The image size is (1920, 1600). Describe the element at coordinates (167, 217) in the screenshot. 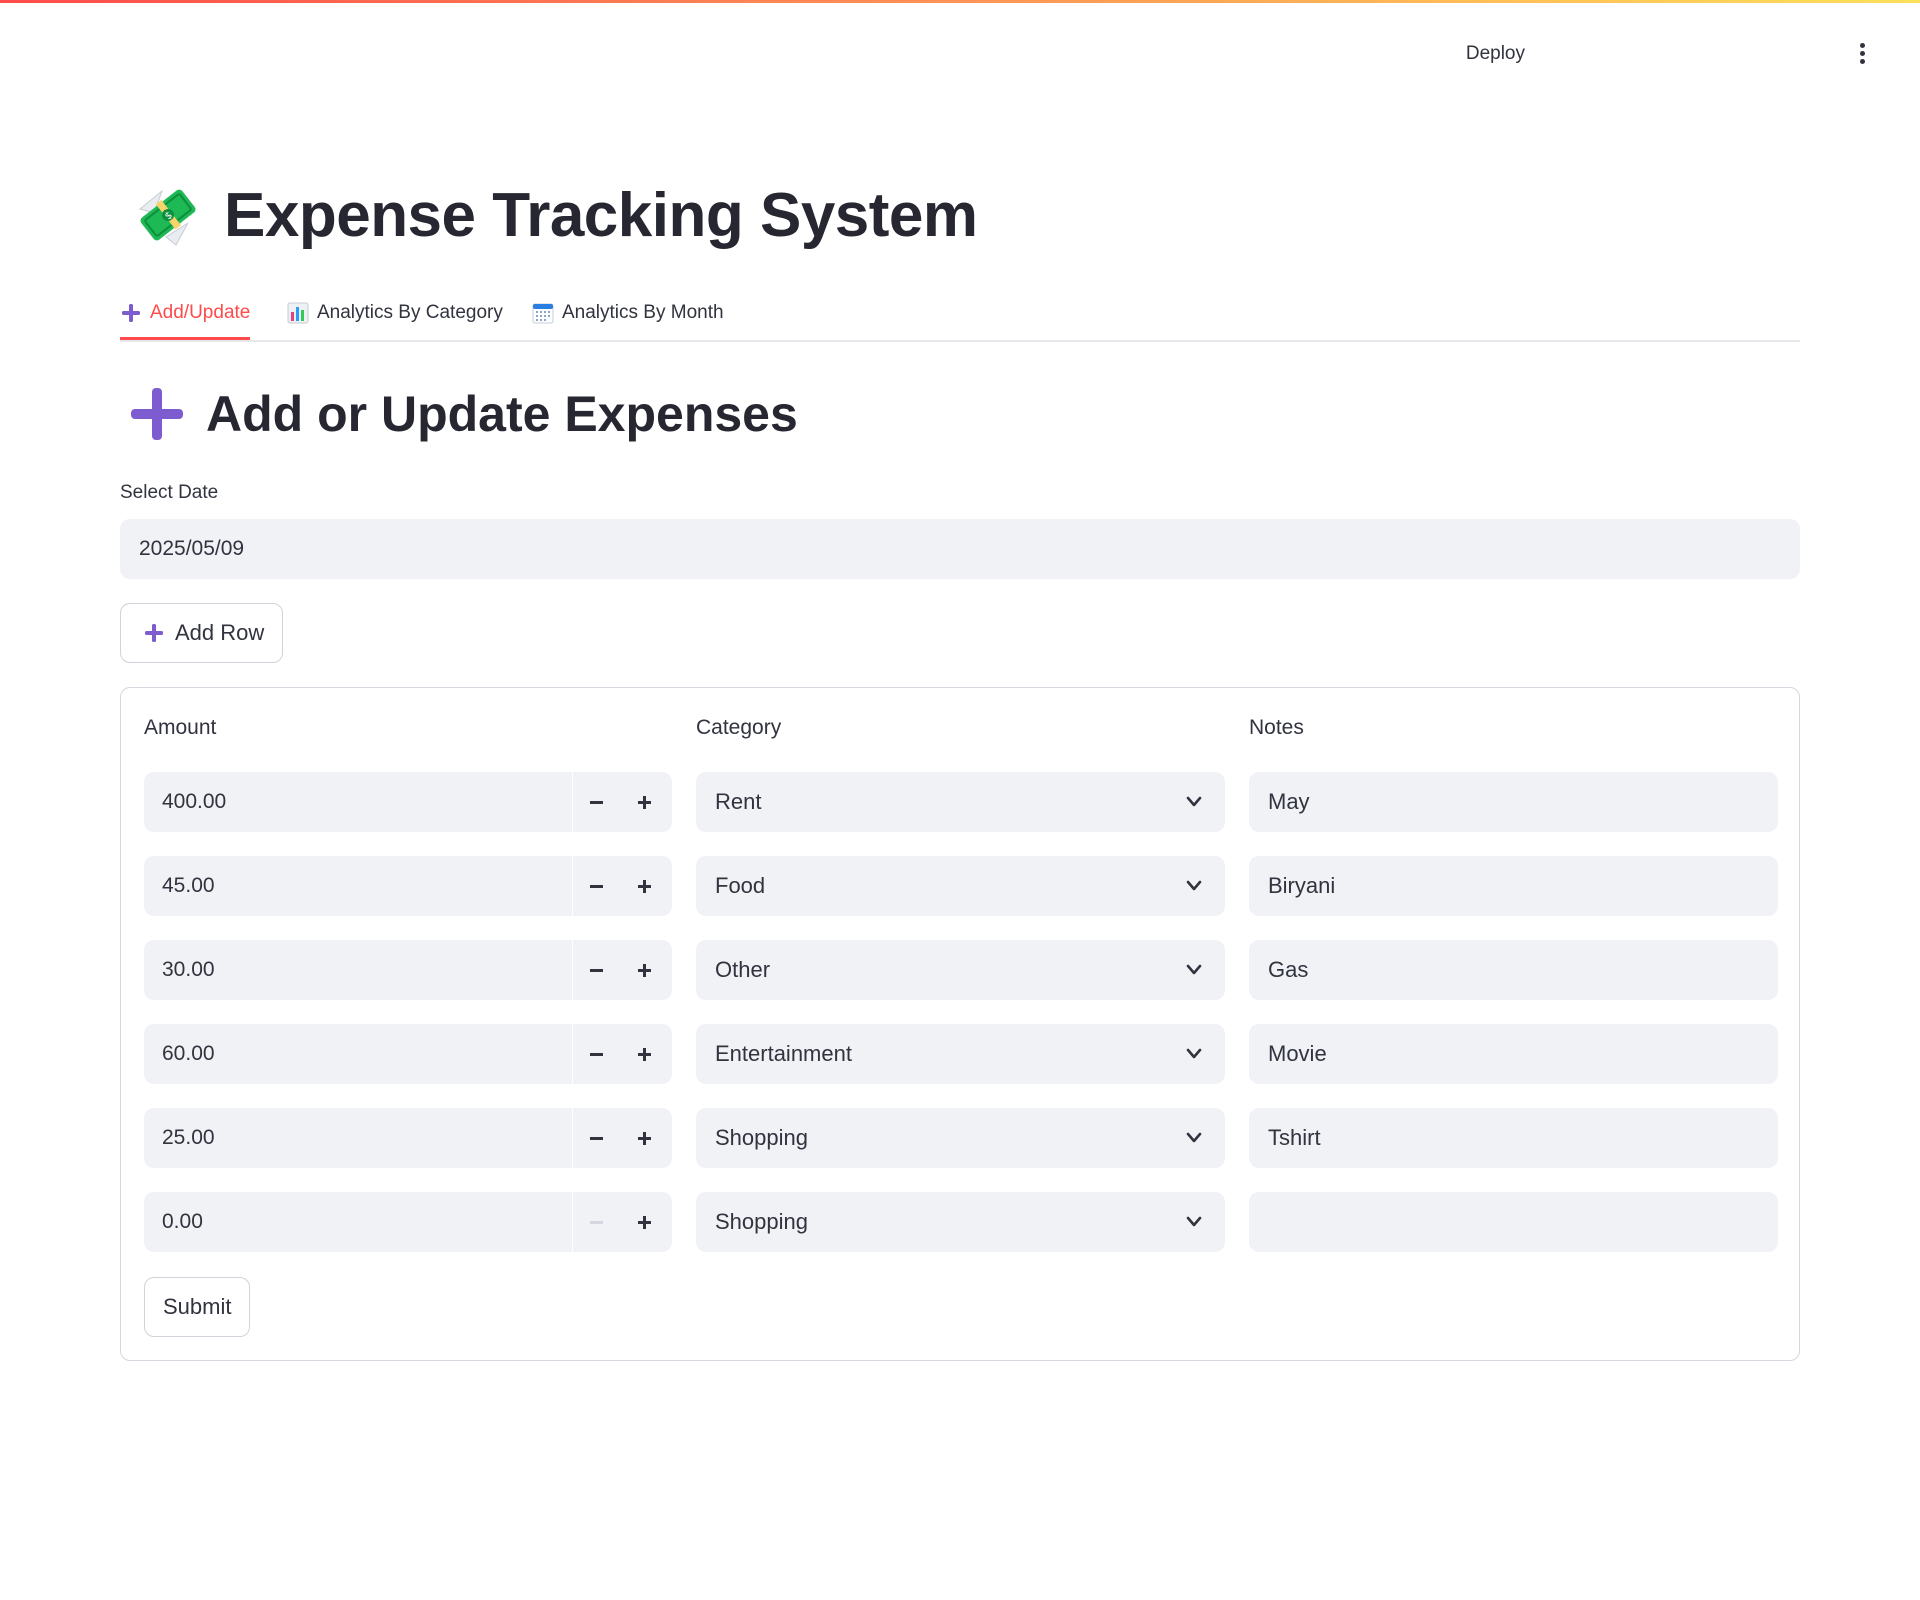

I see `money-with-wings-icon: $` at that location.